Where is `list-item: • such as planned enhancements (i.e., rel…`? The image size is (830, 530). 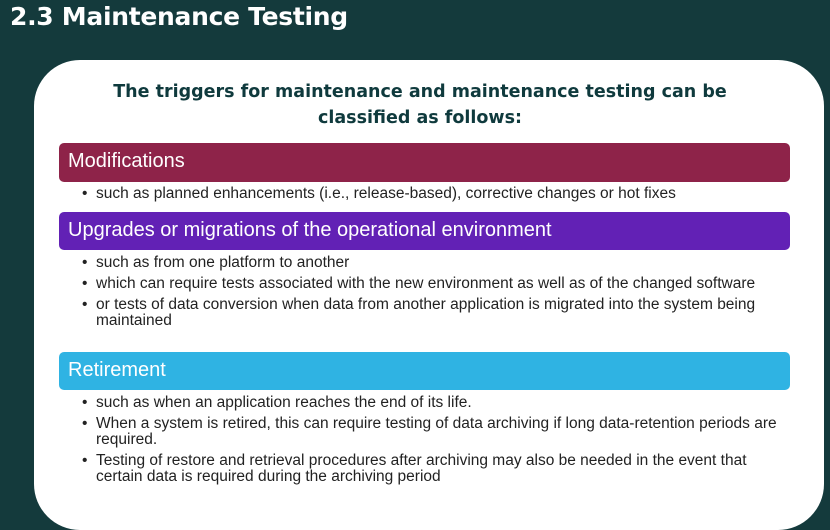 list-item: • such as planned enhancements (i.e., rel… is located at coordinates (432, 194).